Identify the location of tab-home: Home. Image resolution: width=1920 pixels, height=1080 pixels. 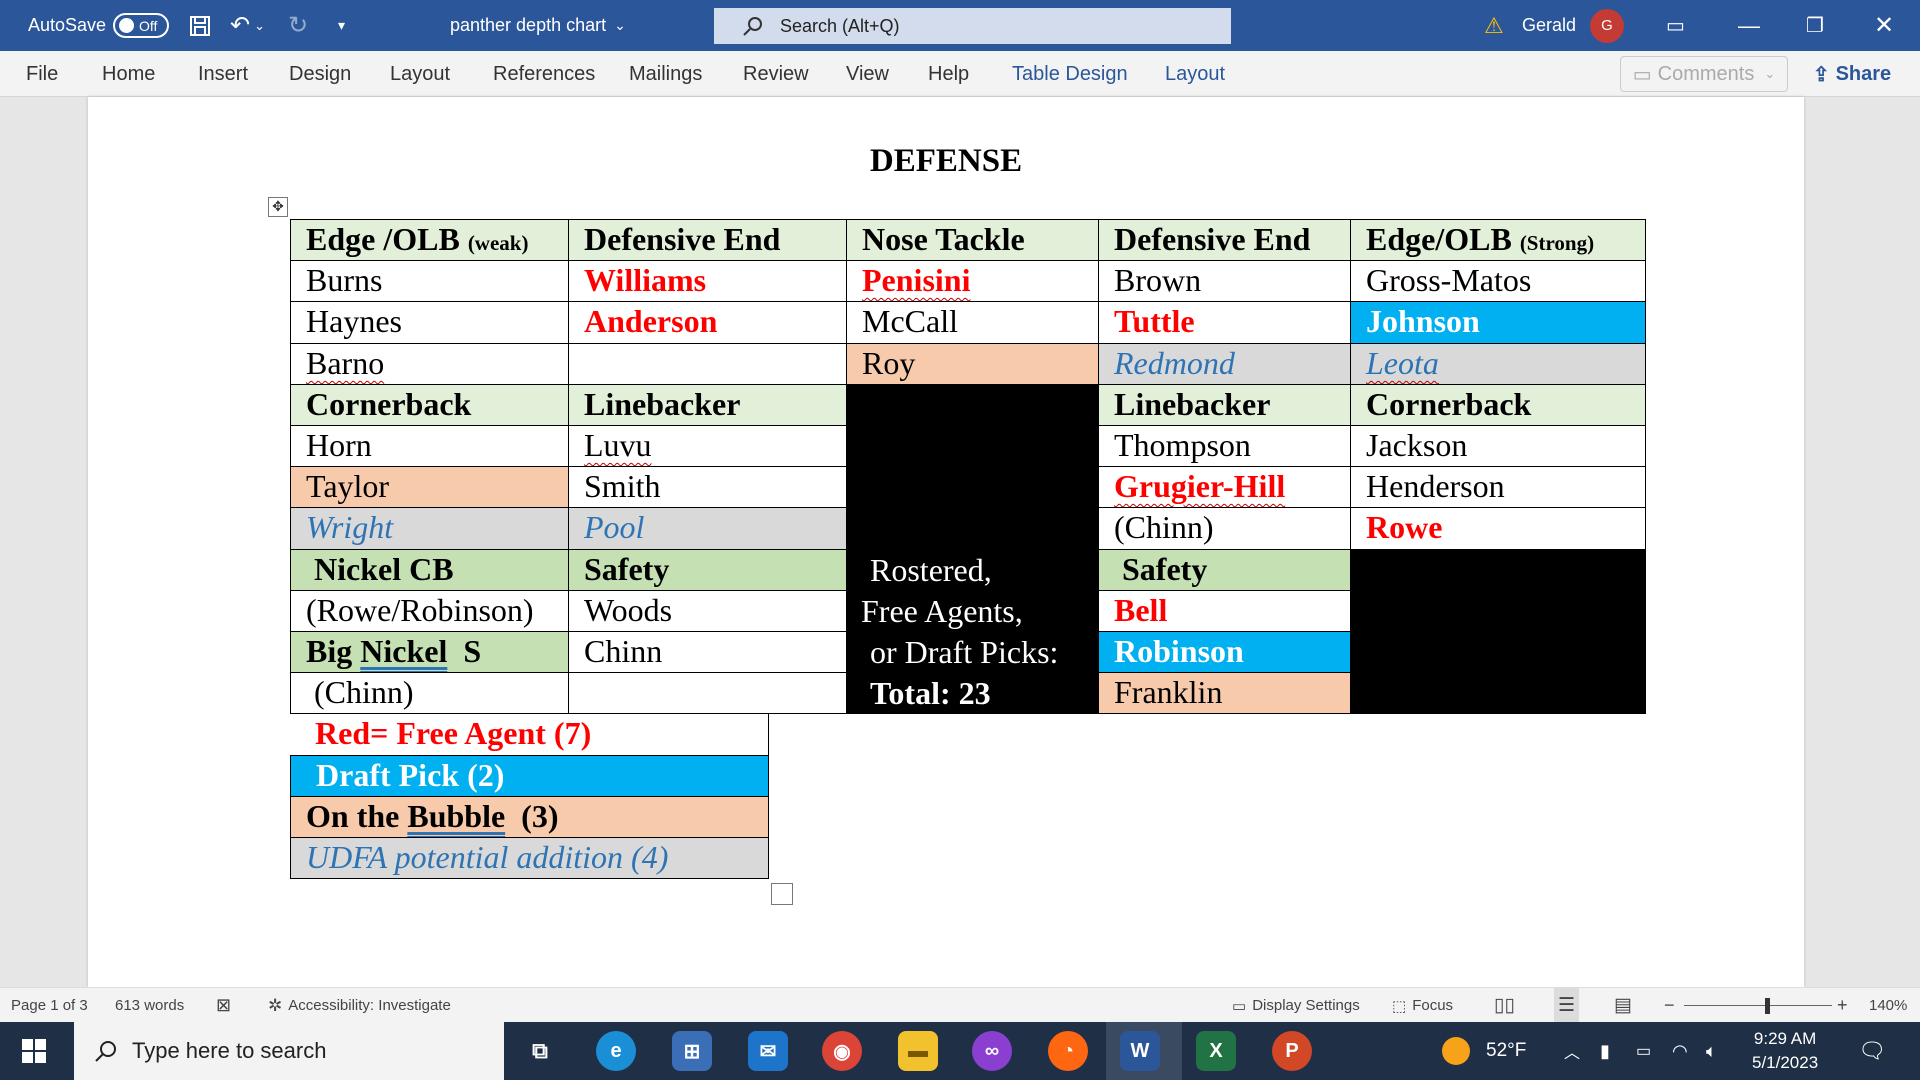
(128, 74).